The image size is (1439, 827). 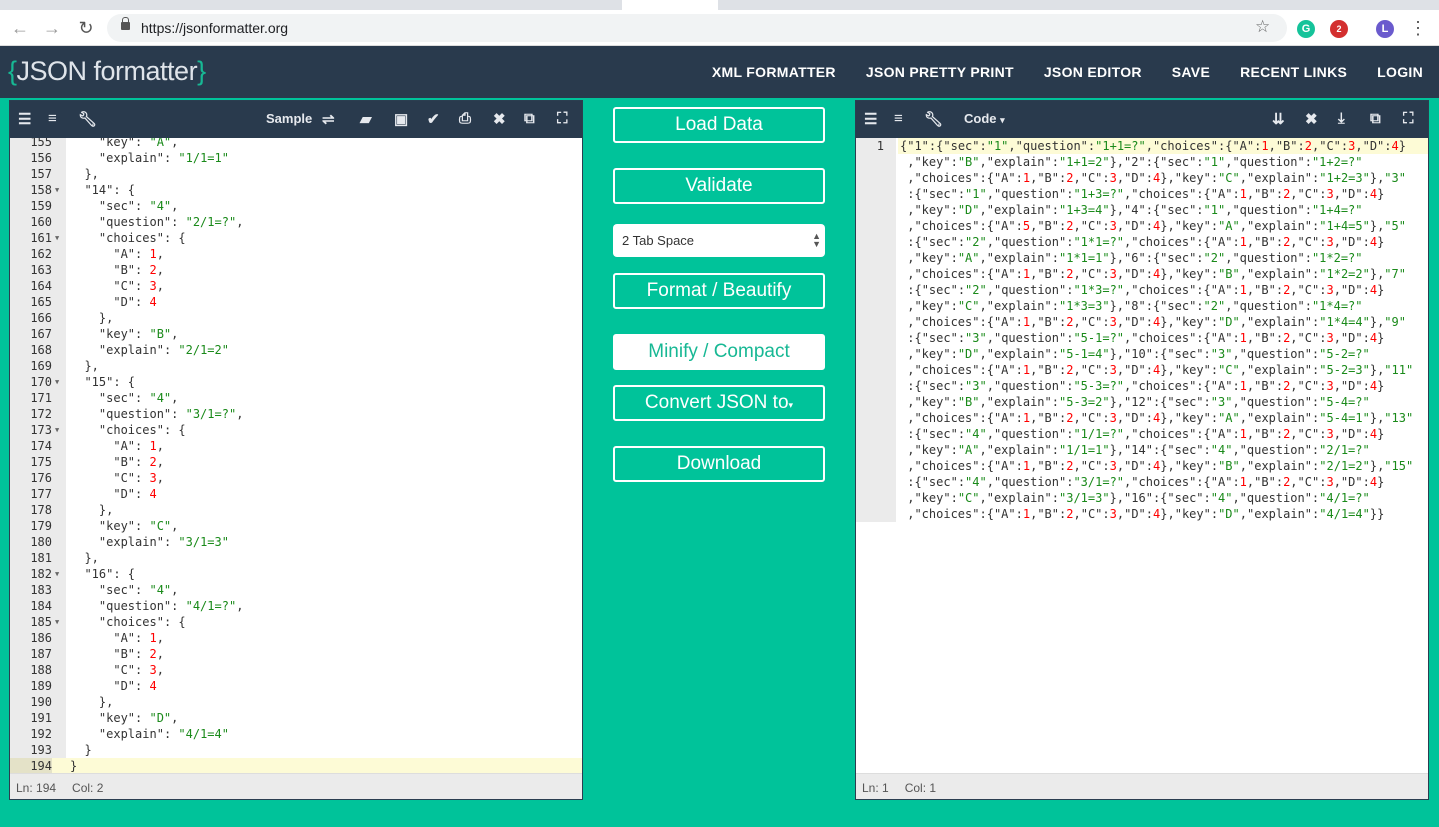 I want to click on logo-brace: {, so click(x=12, y=71).